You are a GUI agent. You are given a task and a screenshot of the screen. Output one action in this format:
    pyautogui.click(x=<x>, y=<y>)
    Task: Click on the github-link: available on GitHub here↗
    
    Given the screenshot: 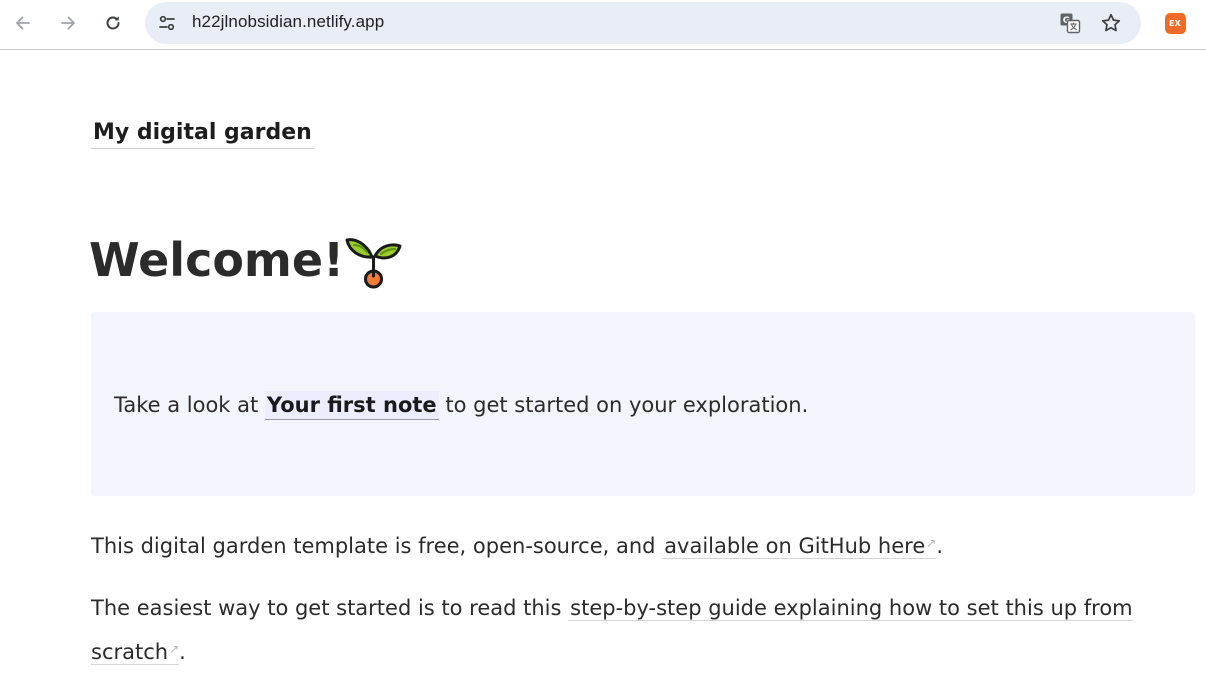 What is the action you would take?
    pyautogui.click(x=799, y=546)
    